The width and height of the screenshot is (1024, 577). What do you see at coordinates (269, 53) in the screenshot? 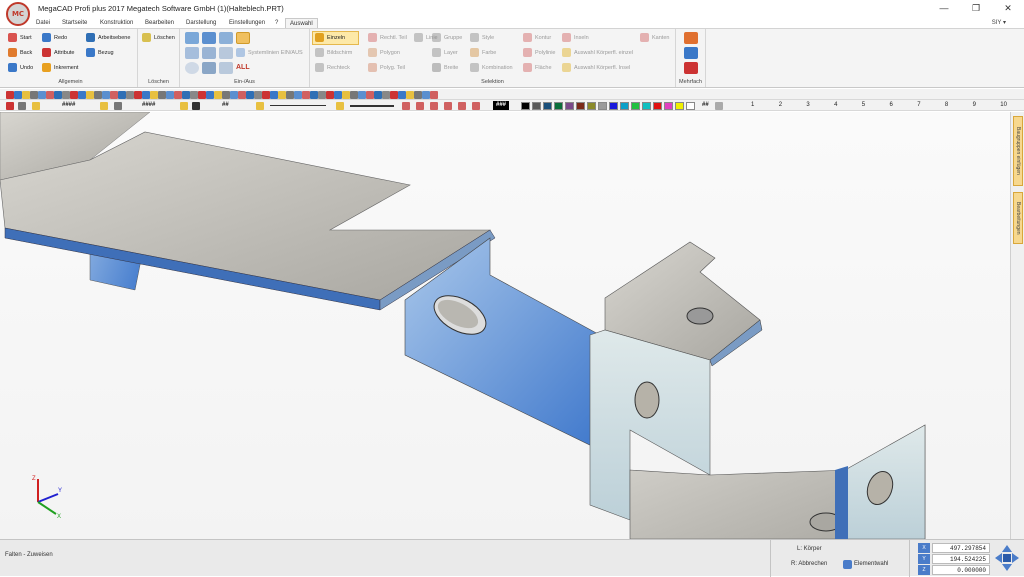
I see `systemlinien-toggle: Systemlinien EIN/AUS` at bounding box center [269, 53].